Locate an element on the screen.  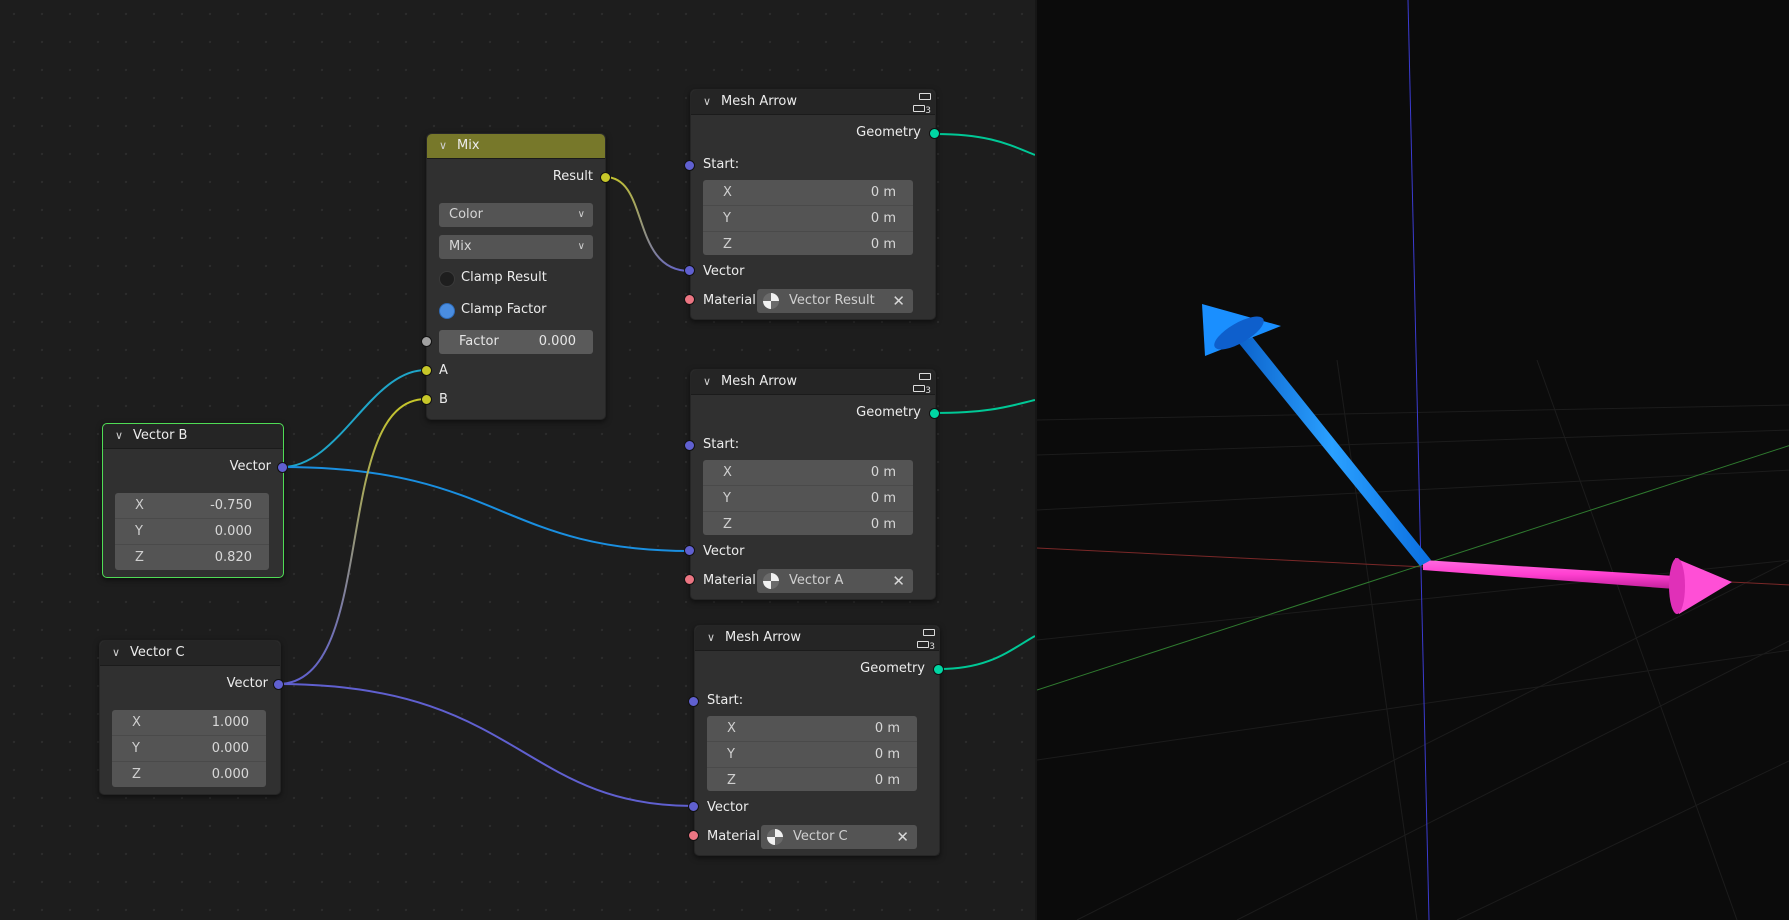
vector-c-y-field: Y 0.000 is located at coordinates (189, 749).